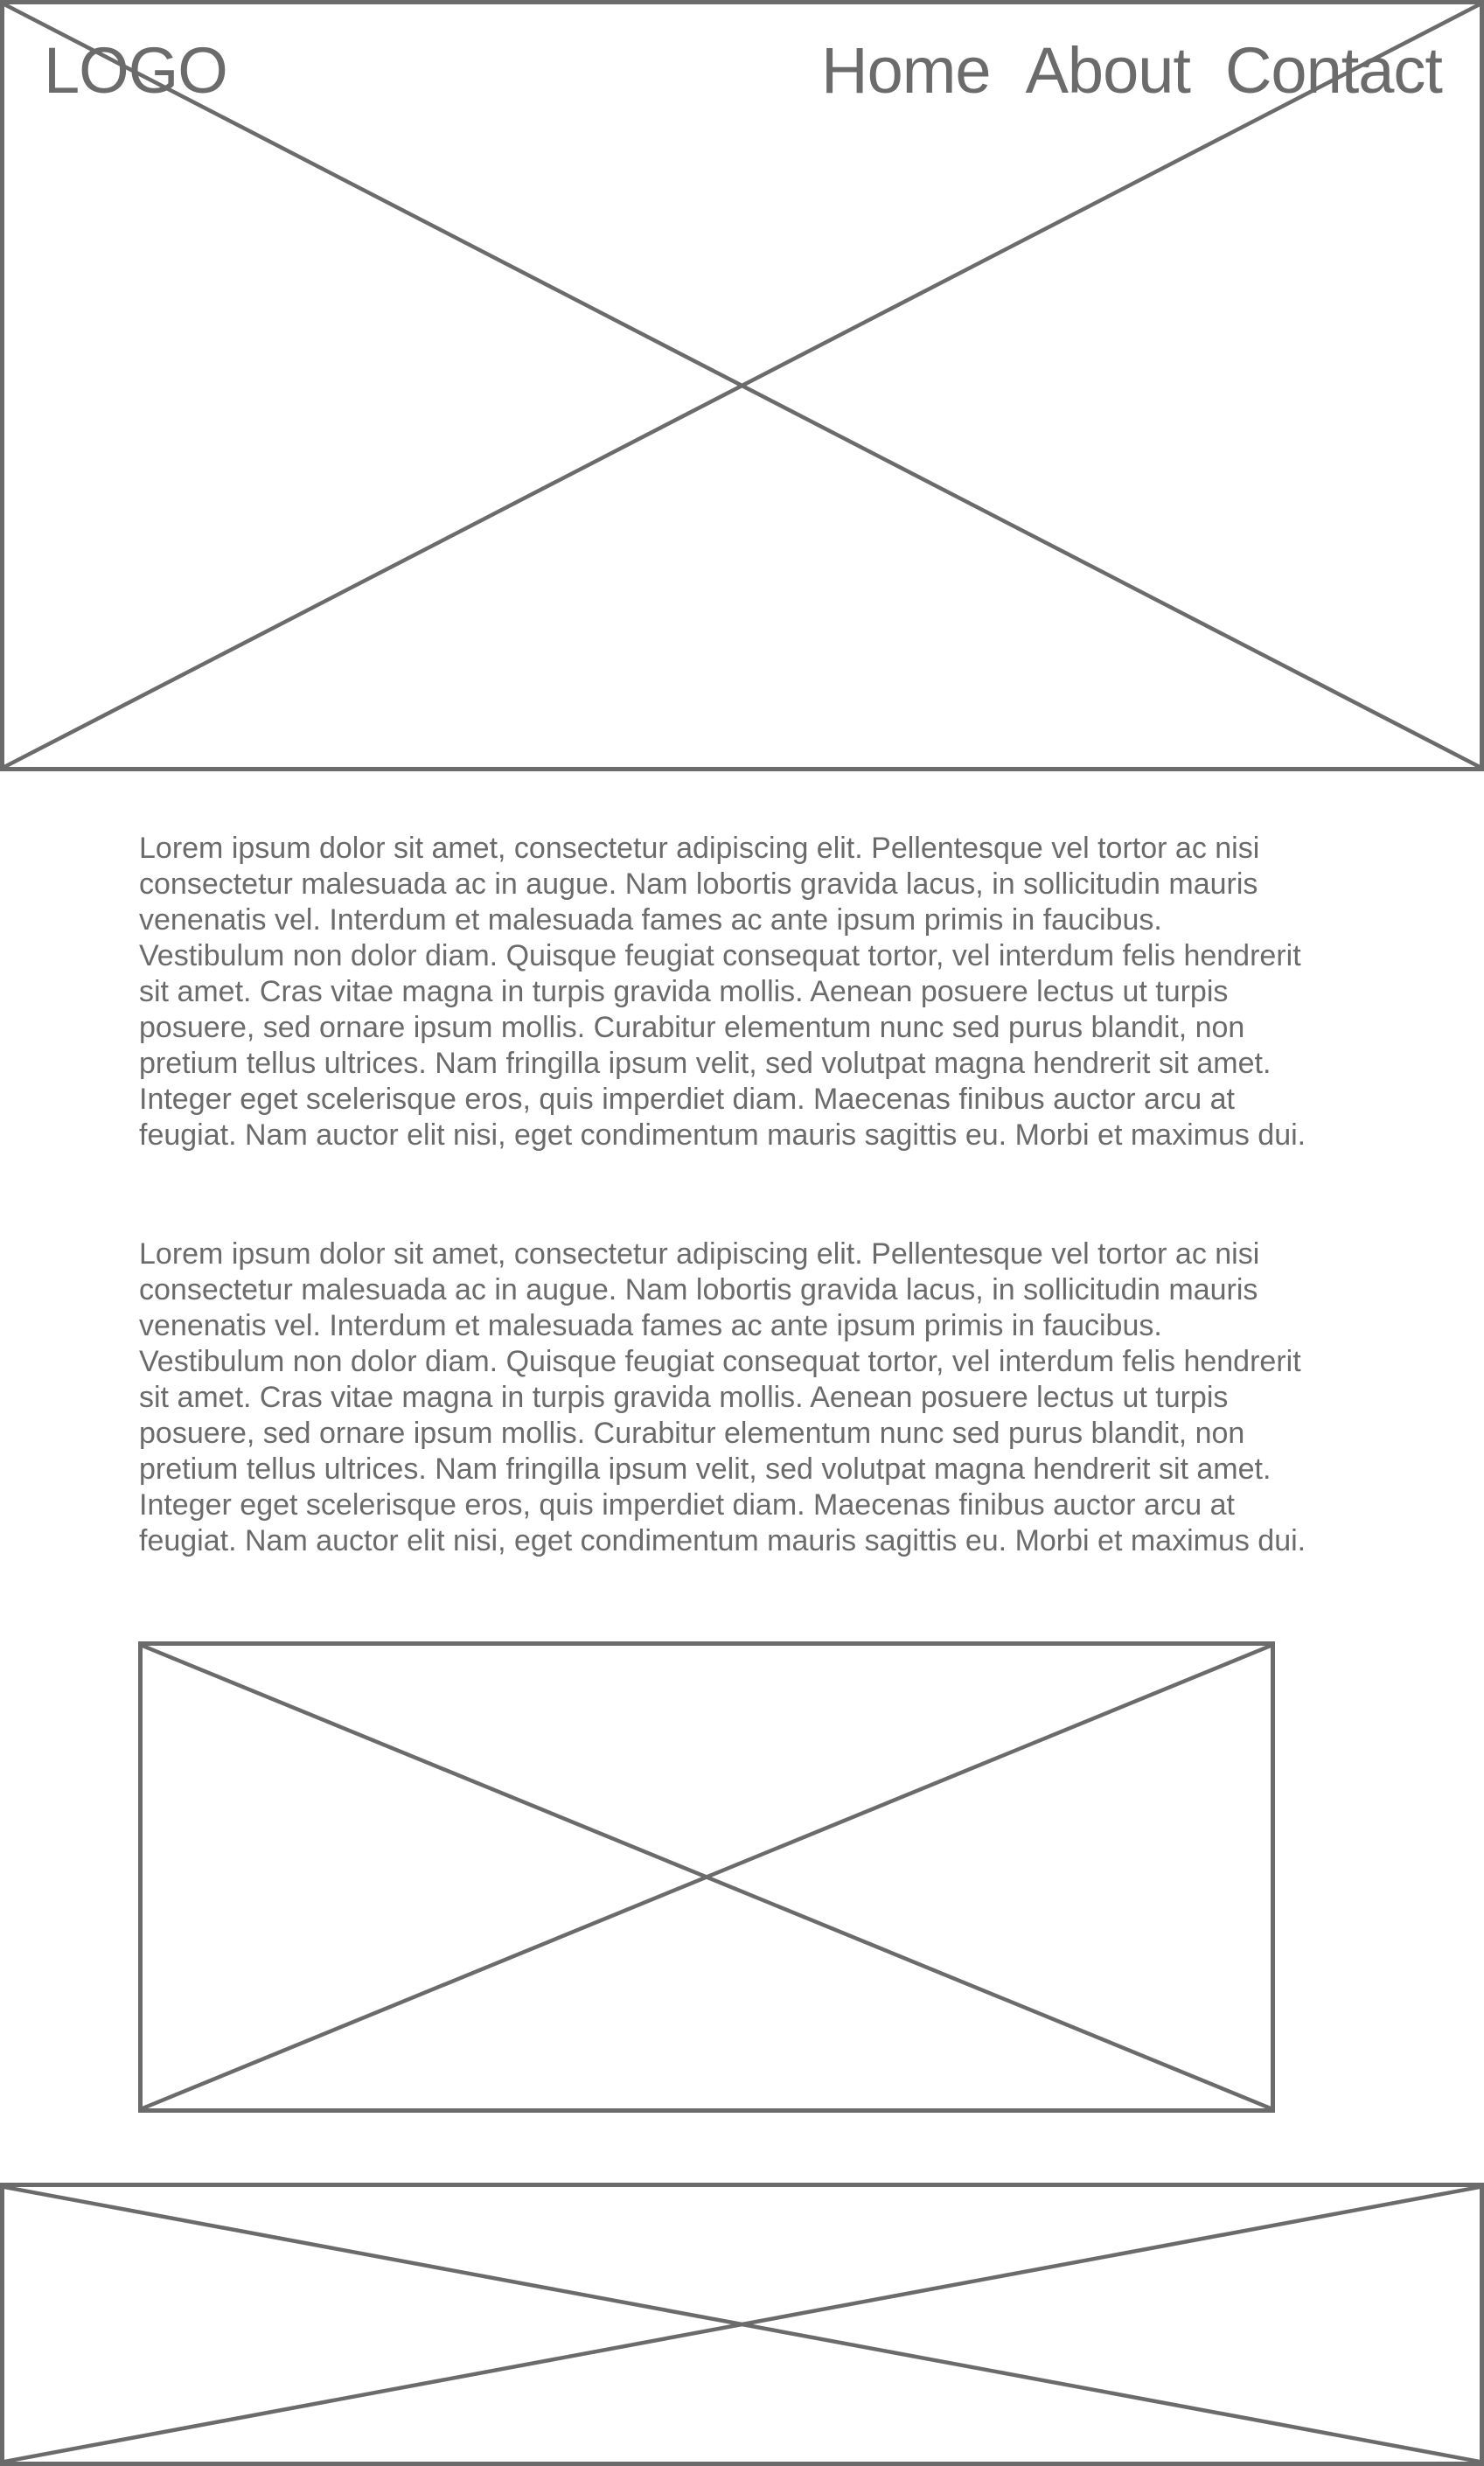 Image resolution: width=1484 pixels, height=2466 pixels. I want to click on nav-link-home: Home, so click(906, 70).